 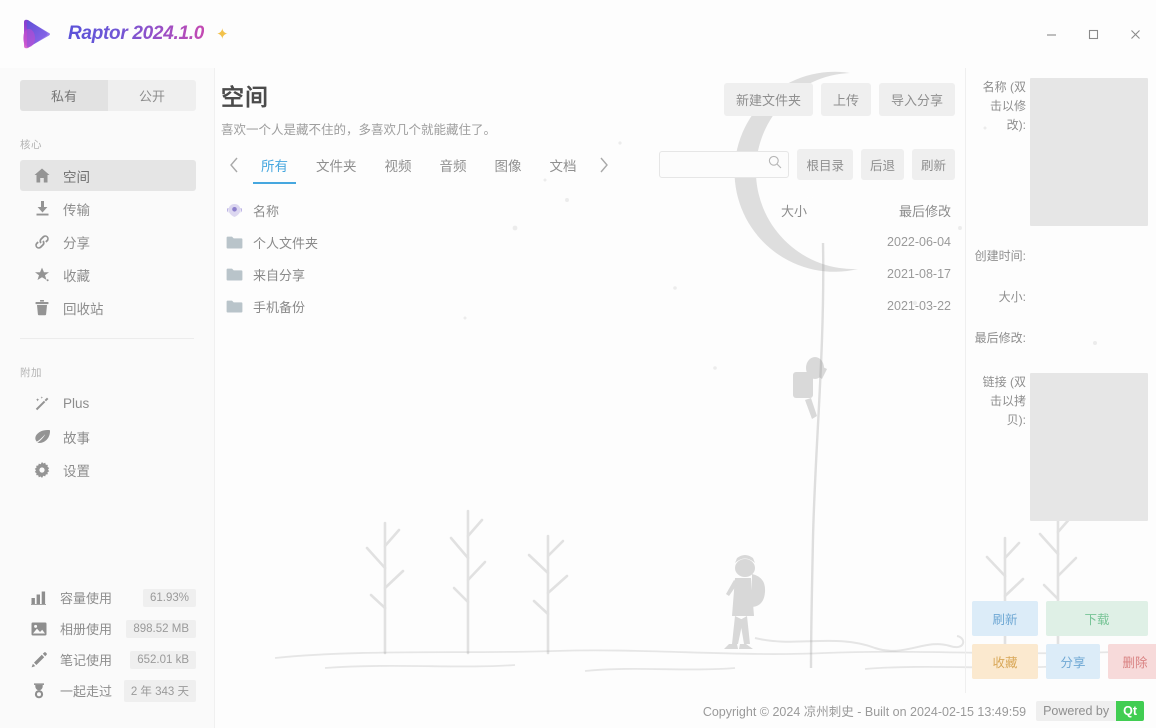 I want to click on table-row: 来自分享 2021-08-17, so click(x=593, y=274).